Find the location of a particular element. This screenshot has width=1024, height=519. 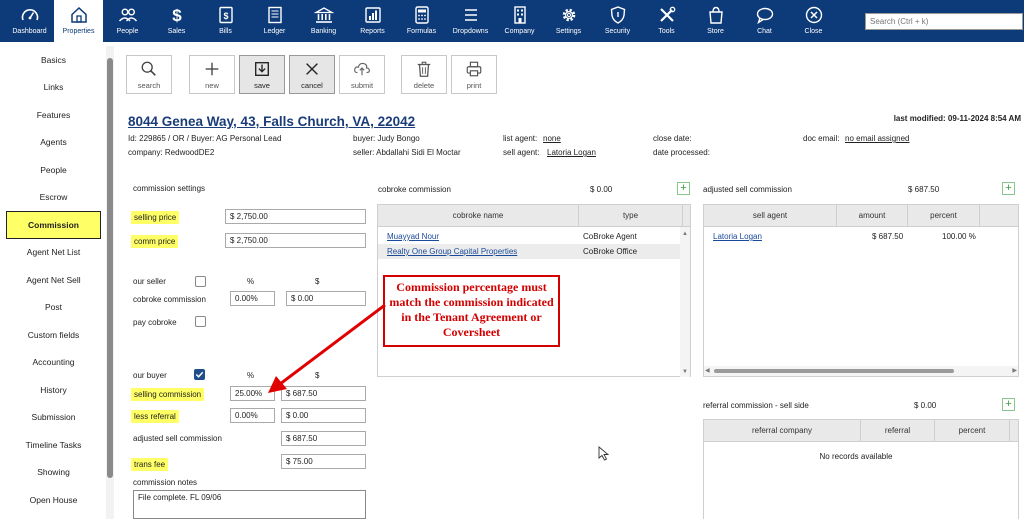

table-row: Latoria Logan $ 687.50 100.00 % is located at coordinates (854, 236).